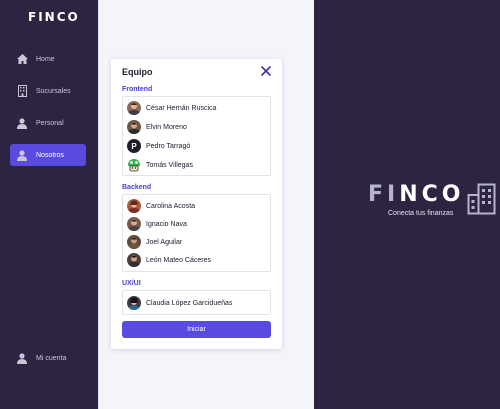 The image size is (500, 409). I want to click on sidebar-item-nosotros: Nosotros, so click(48, 155).